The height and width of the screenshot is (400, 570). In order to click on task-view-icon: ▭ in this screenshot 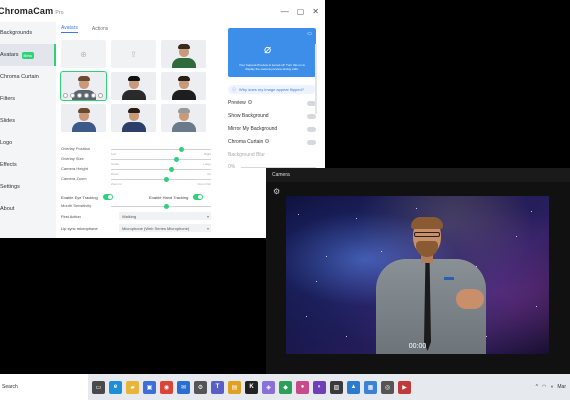, I will do `click(98, 387)`.